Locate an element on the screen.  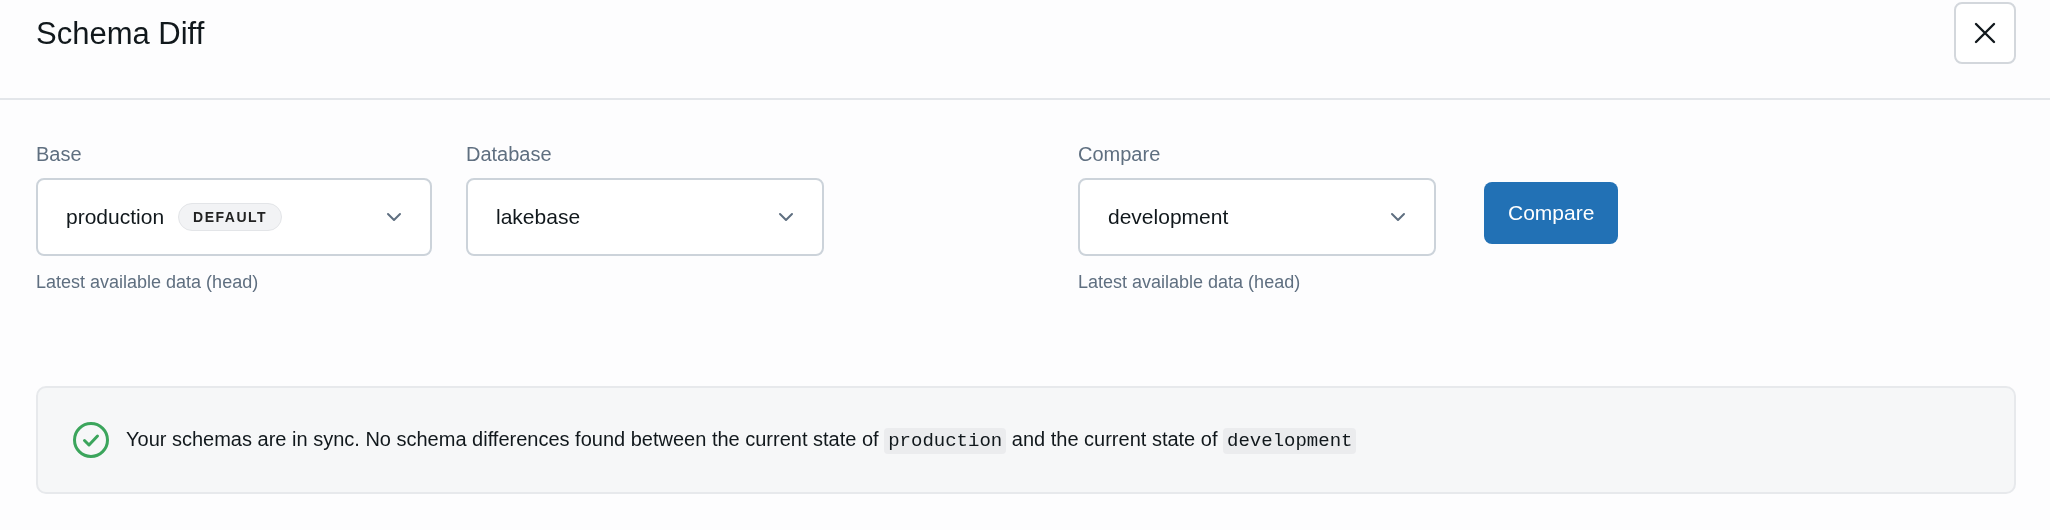
field-label: Database is located at coordinates (509, 154).